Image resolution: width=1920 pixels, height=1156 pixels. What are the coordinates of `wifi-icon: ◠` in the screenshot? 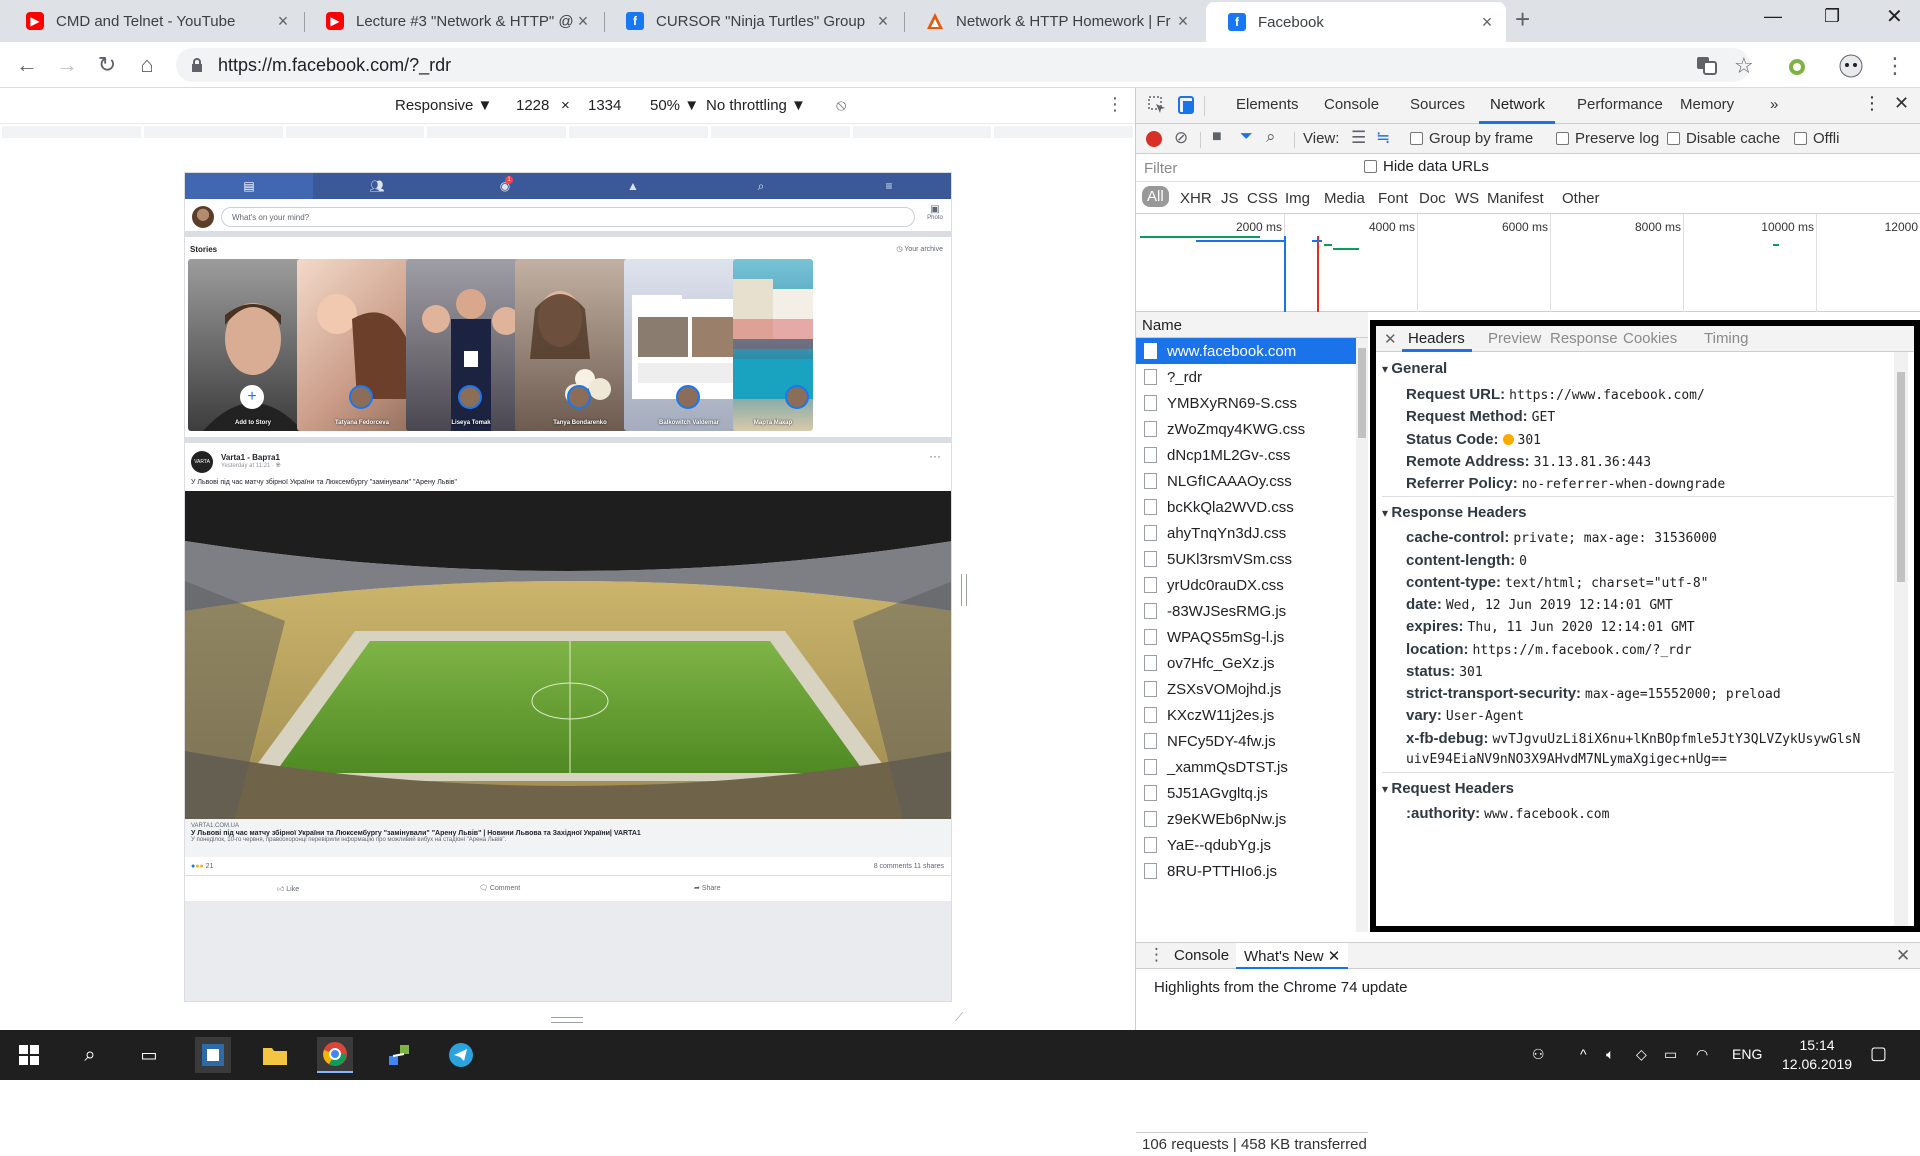 It's located at (1702, 1054).